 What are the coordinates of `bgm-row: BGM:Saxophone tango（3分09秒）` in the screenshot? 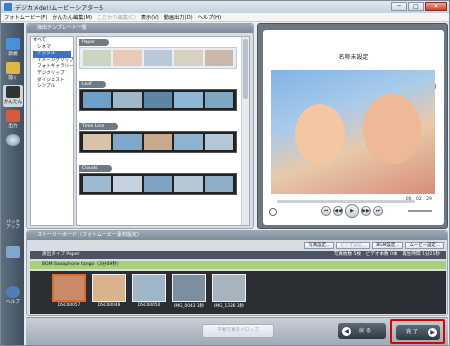 It's located at (238, 265).